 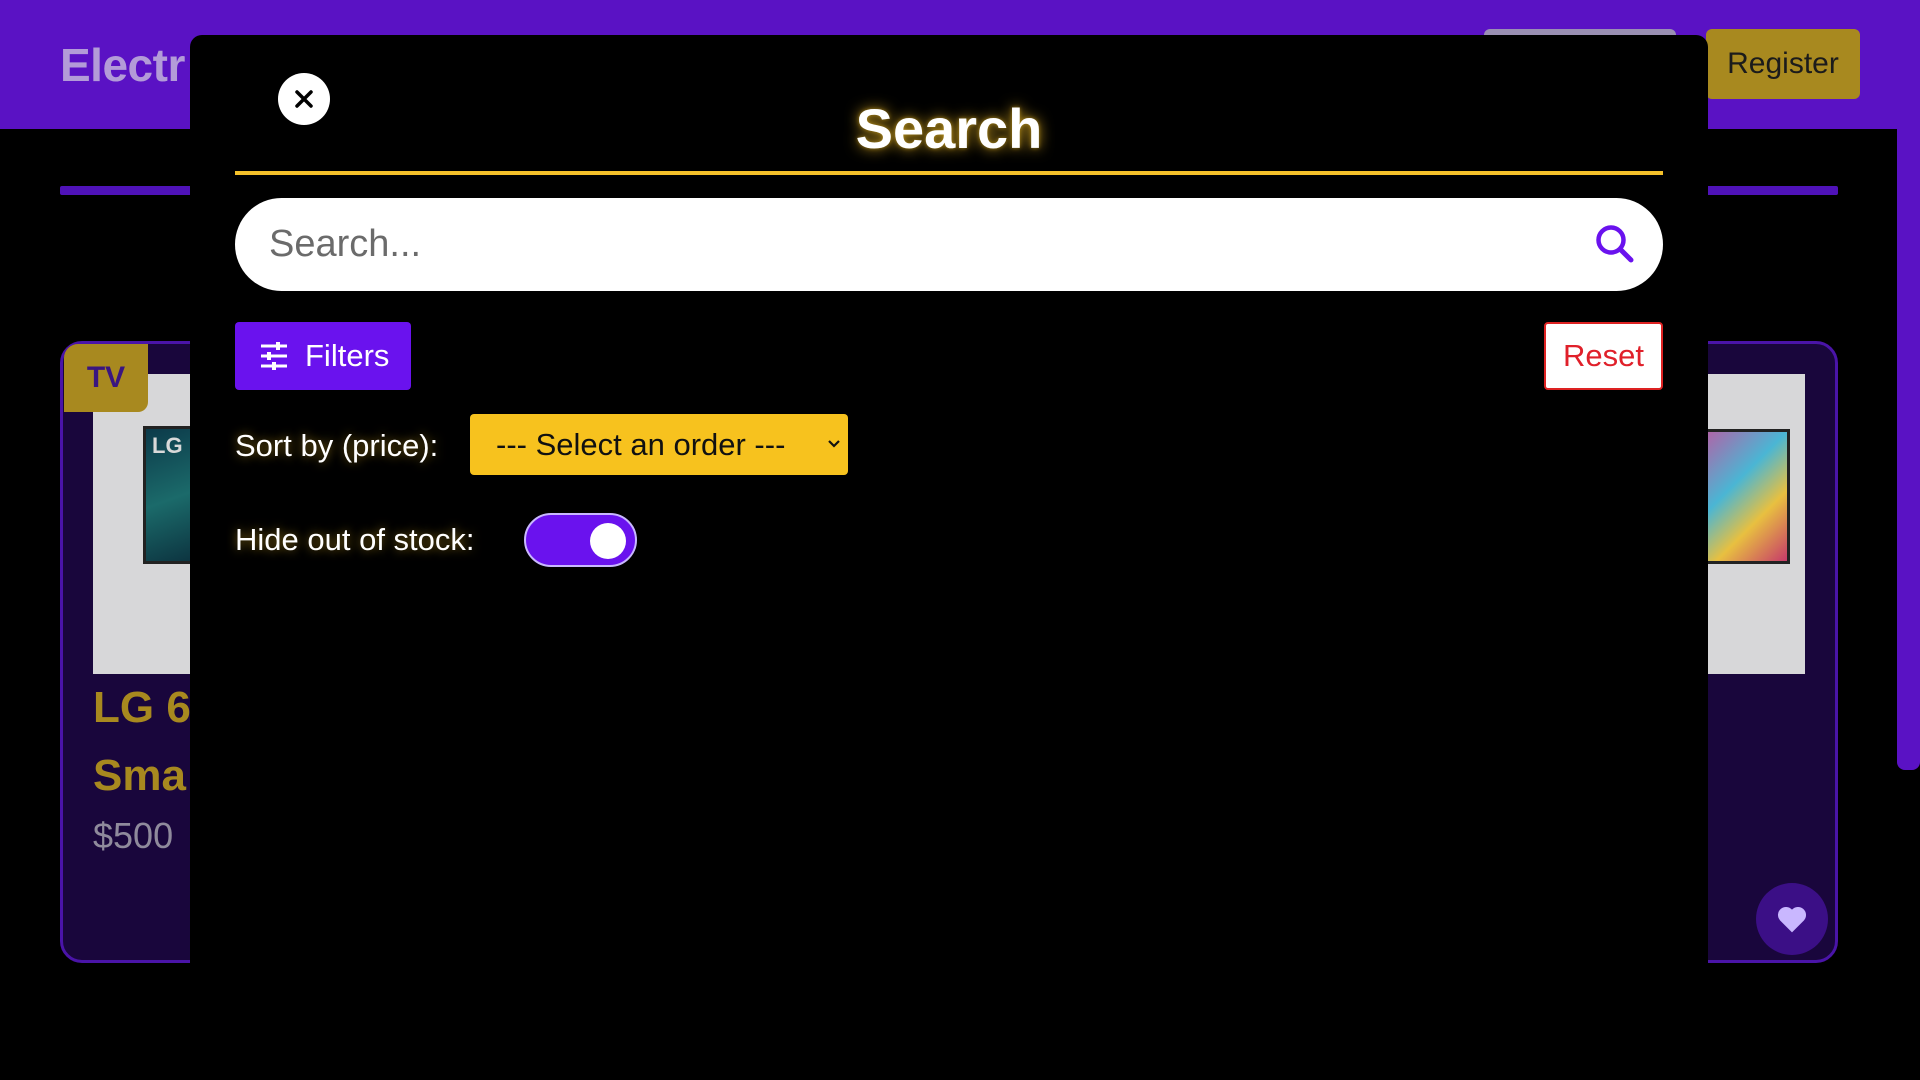 What do you see at coordinates (148, 524) in the screenshot?
I see `product-image: LG` at bounding box center [148, 524].